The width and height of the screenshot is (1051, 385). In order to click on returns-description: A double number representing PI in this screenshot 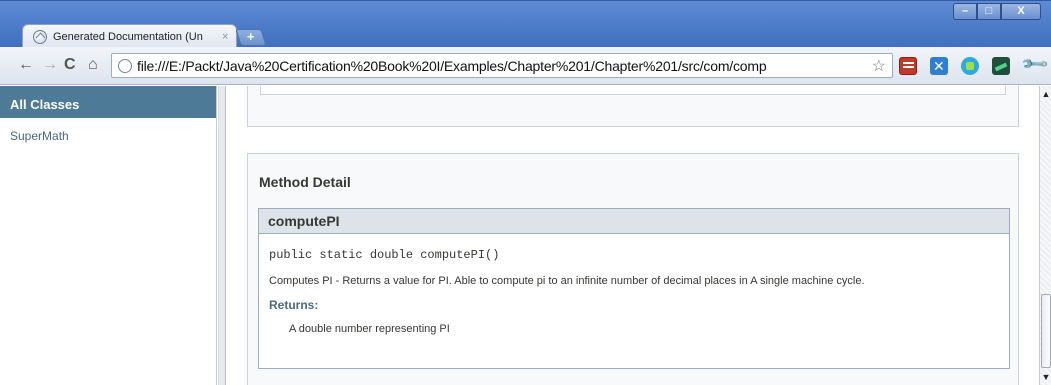, I will do `click(369, 329)`.